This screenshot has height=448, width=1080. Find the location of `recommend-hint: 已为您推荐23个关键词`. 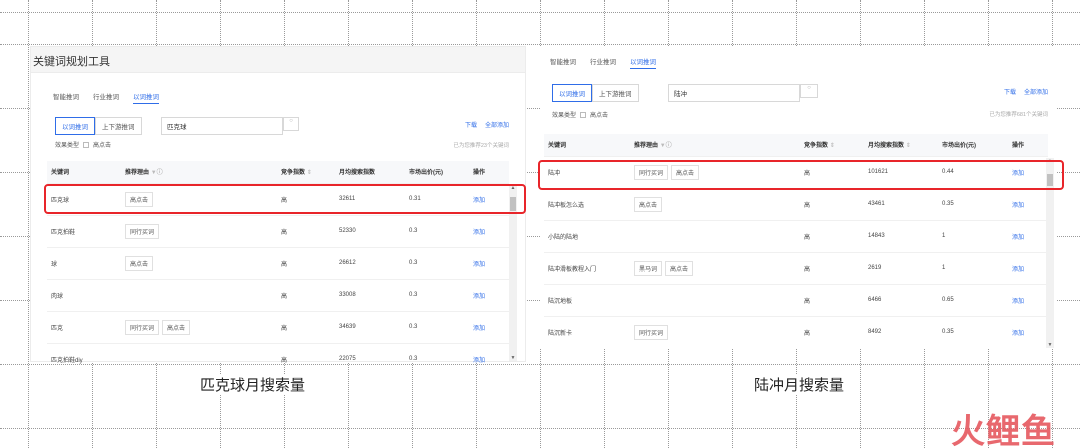

recommend-hint: 已为您推荐23个关键词 is located at coordinates (481, 146).